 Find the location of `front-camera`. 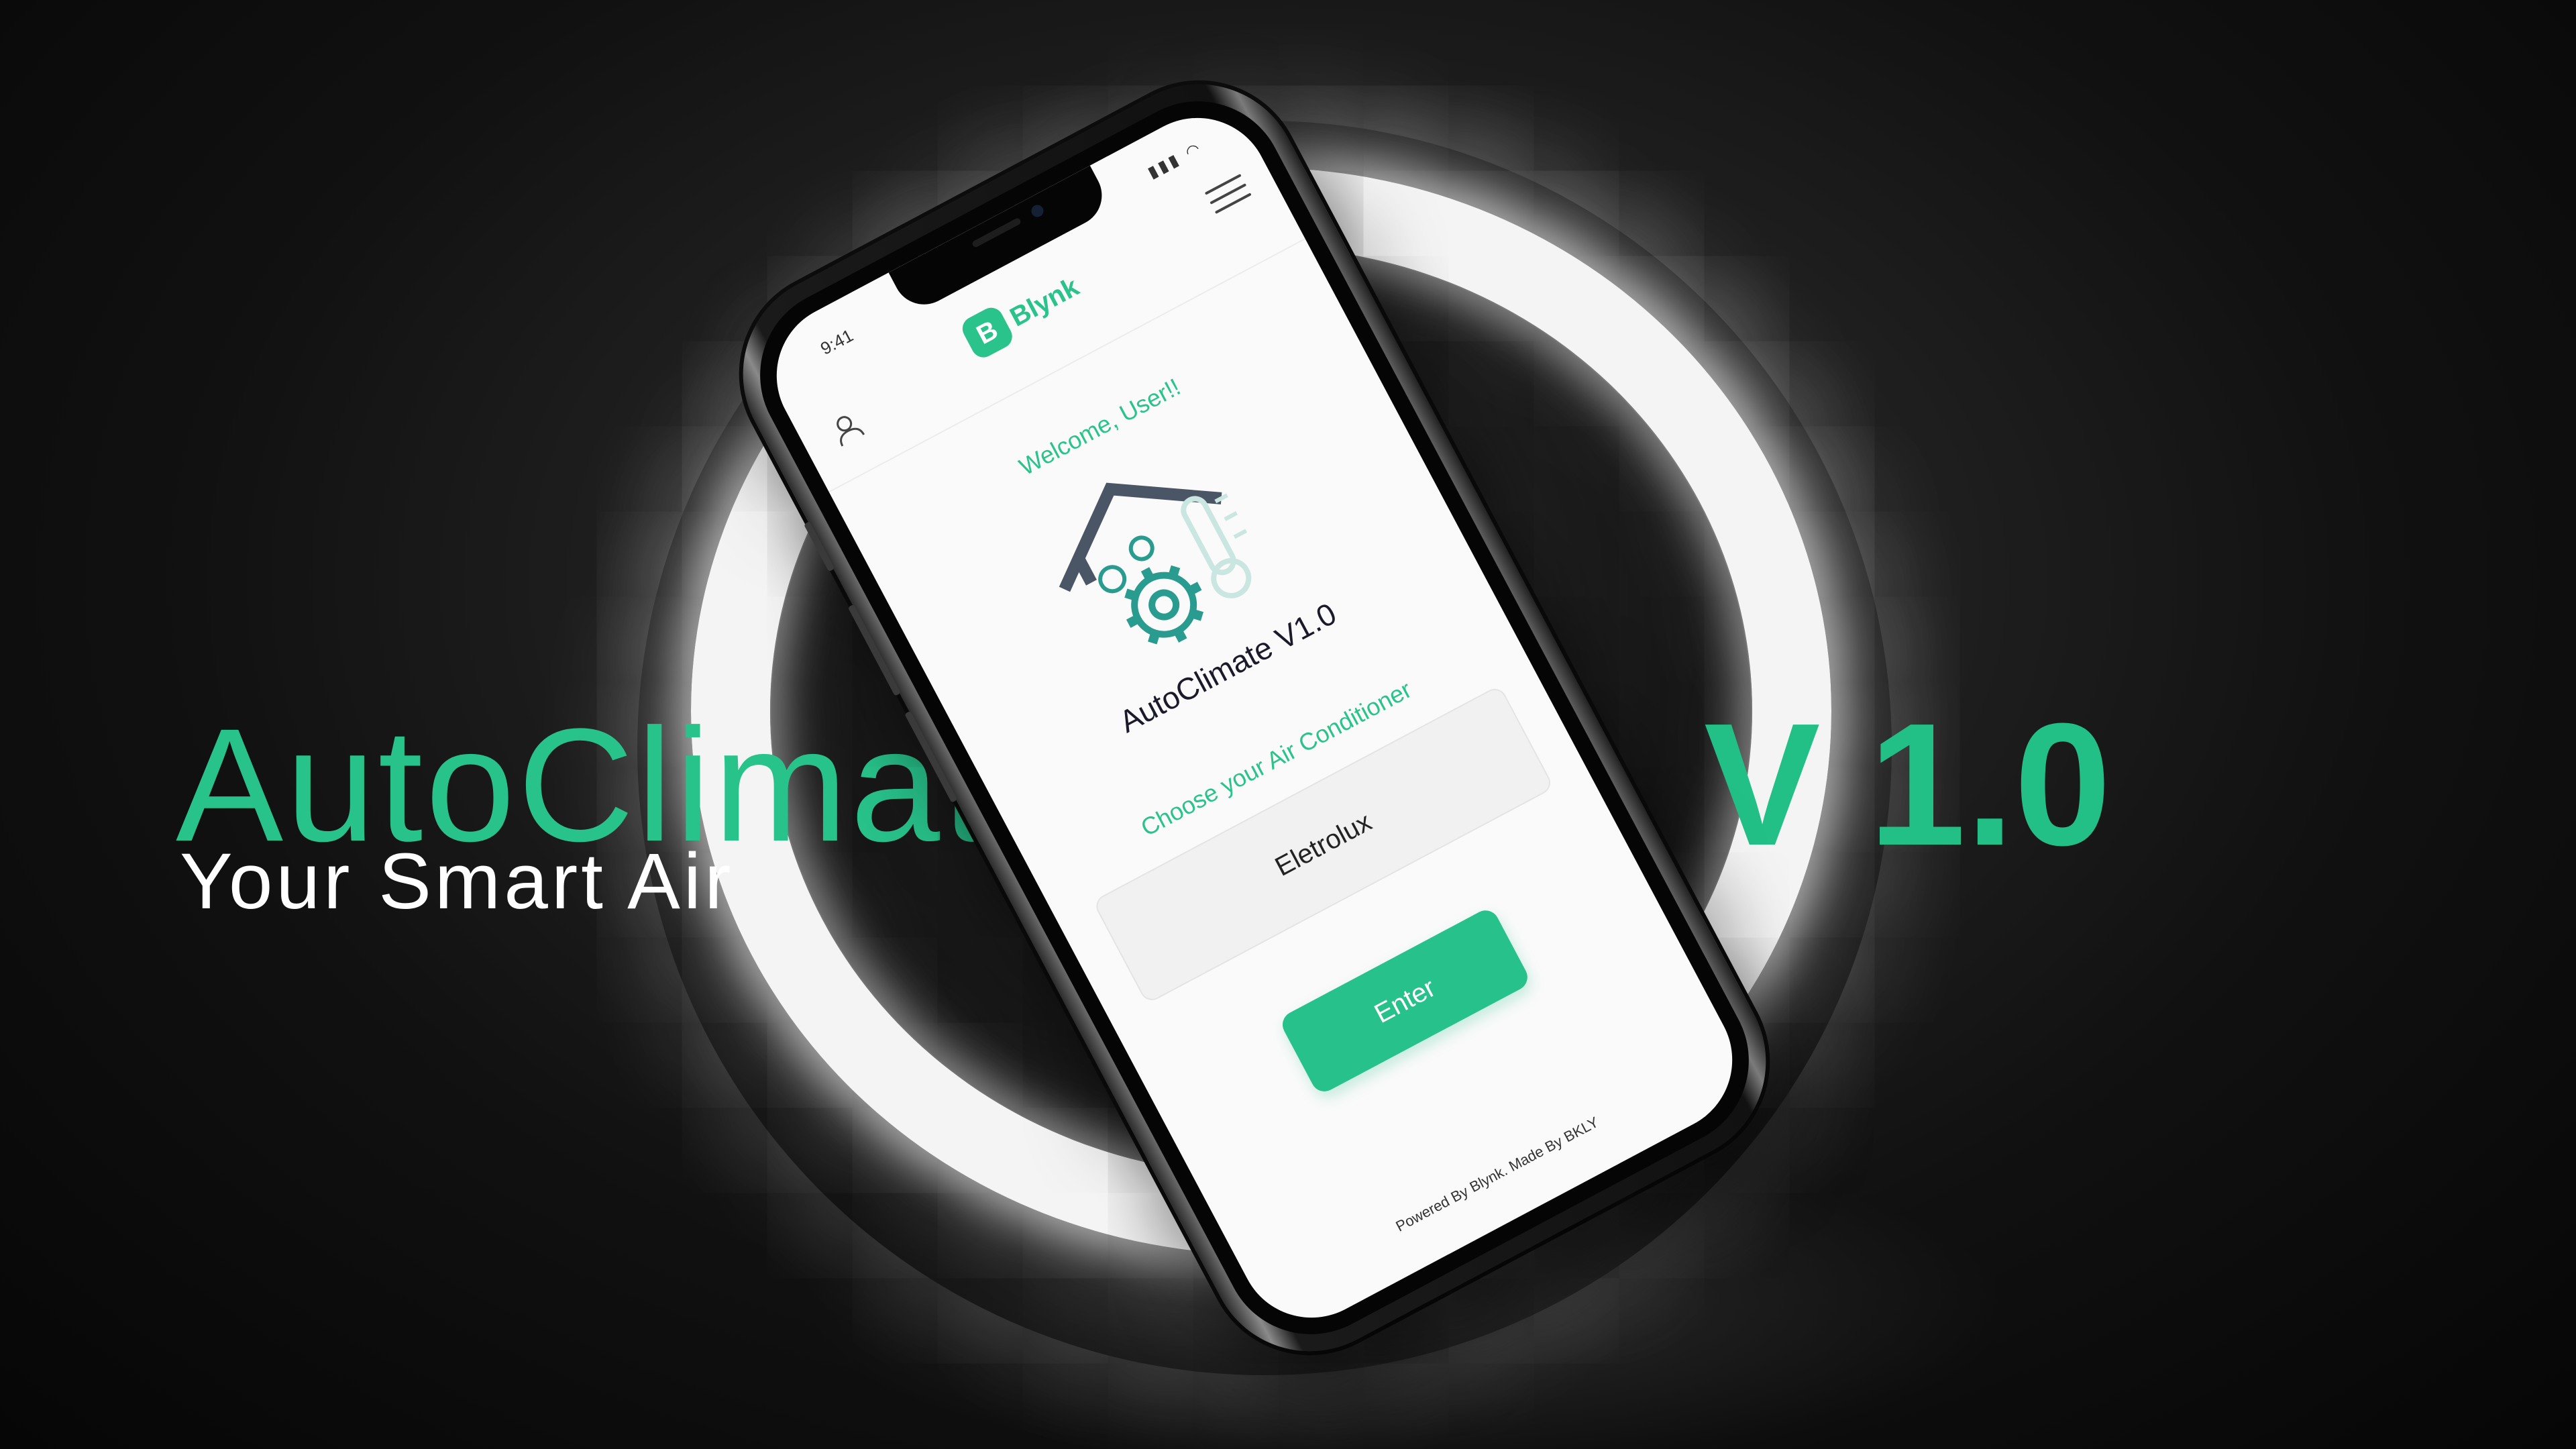

front-camera is located at coordinates (1037, 211).